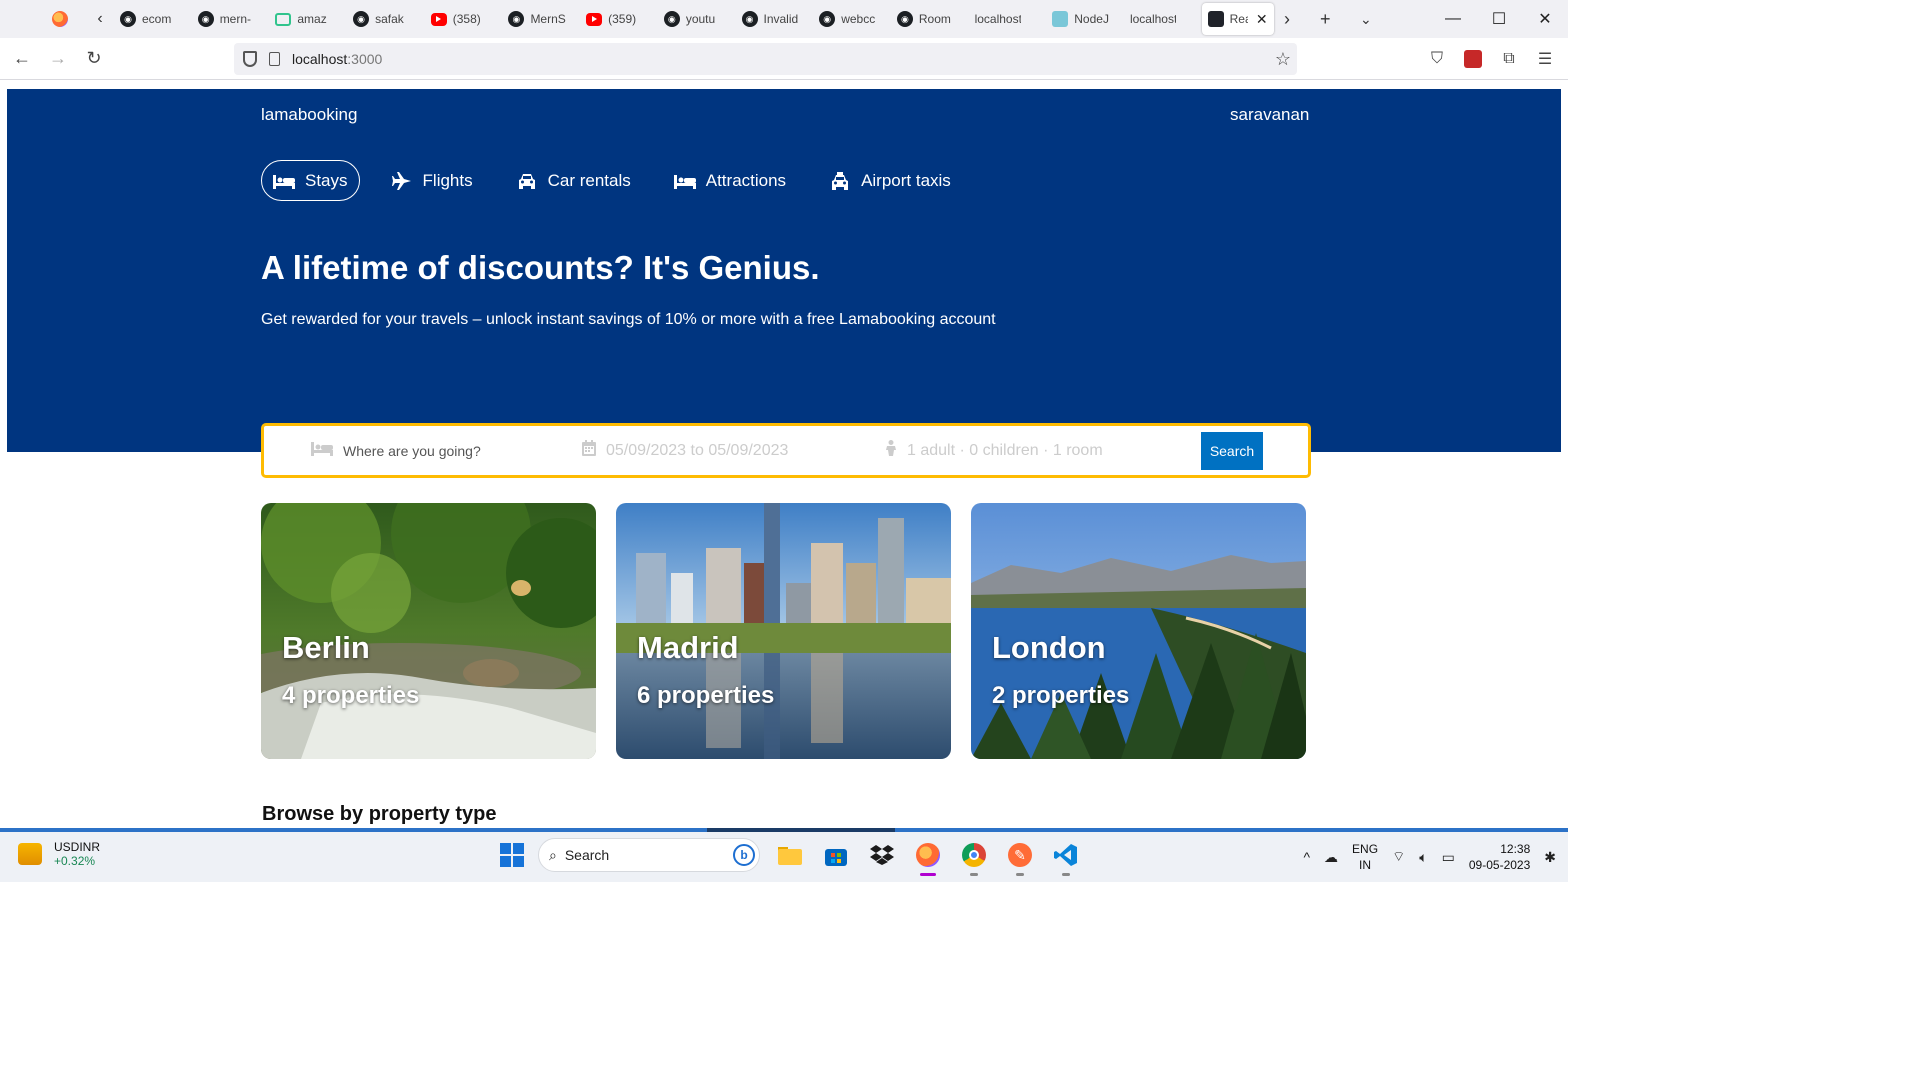 This screenshot has height=1080, width=1920. I want to click on clock: 12:38 09-05-2023, so click(1499, 857).